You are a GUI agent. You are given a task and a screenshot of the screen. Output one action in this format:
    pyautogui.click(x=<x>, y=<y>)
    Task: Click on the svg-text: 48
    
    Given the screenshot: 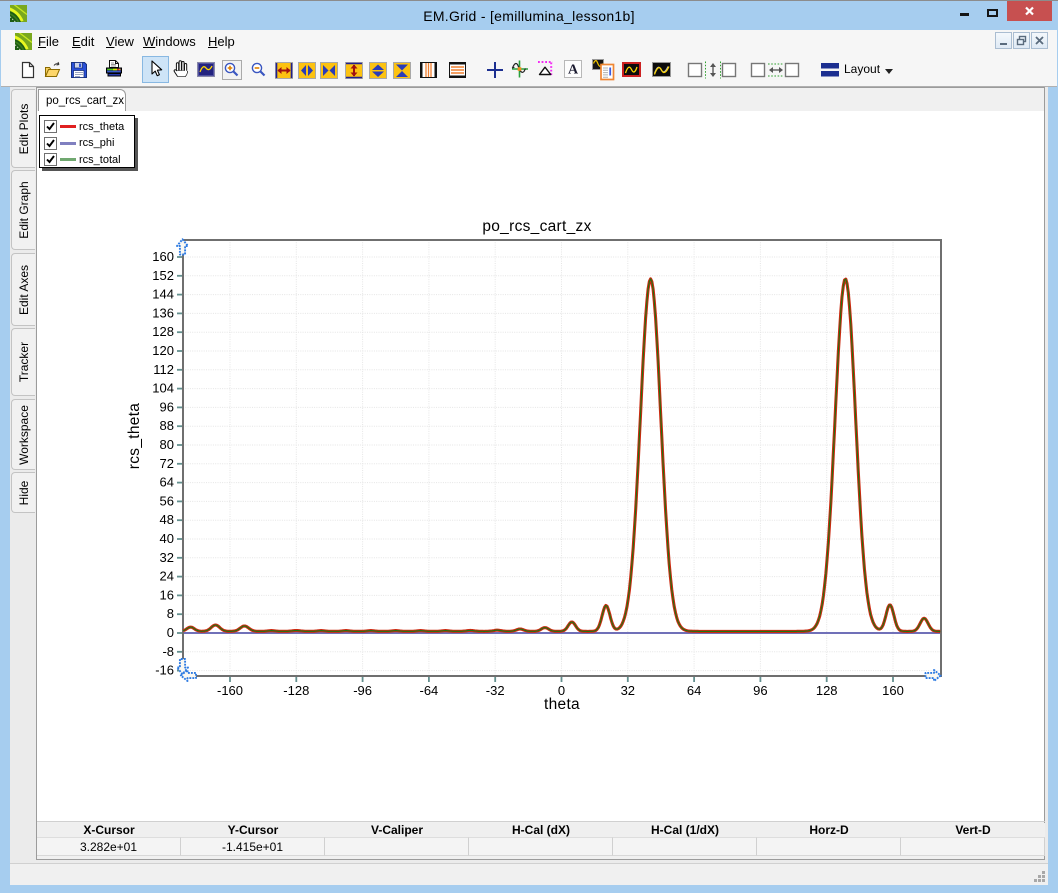 What is the action you would take?
    pyautogui.click(x=167, y=519)
    